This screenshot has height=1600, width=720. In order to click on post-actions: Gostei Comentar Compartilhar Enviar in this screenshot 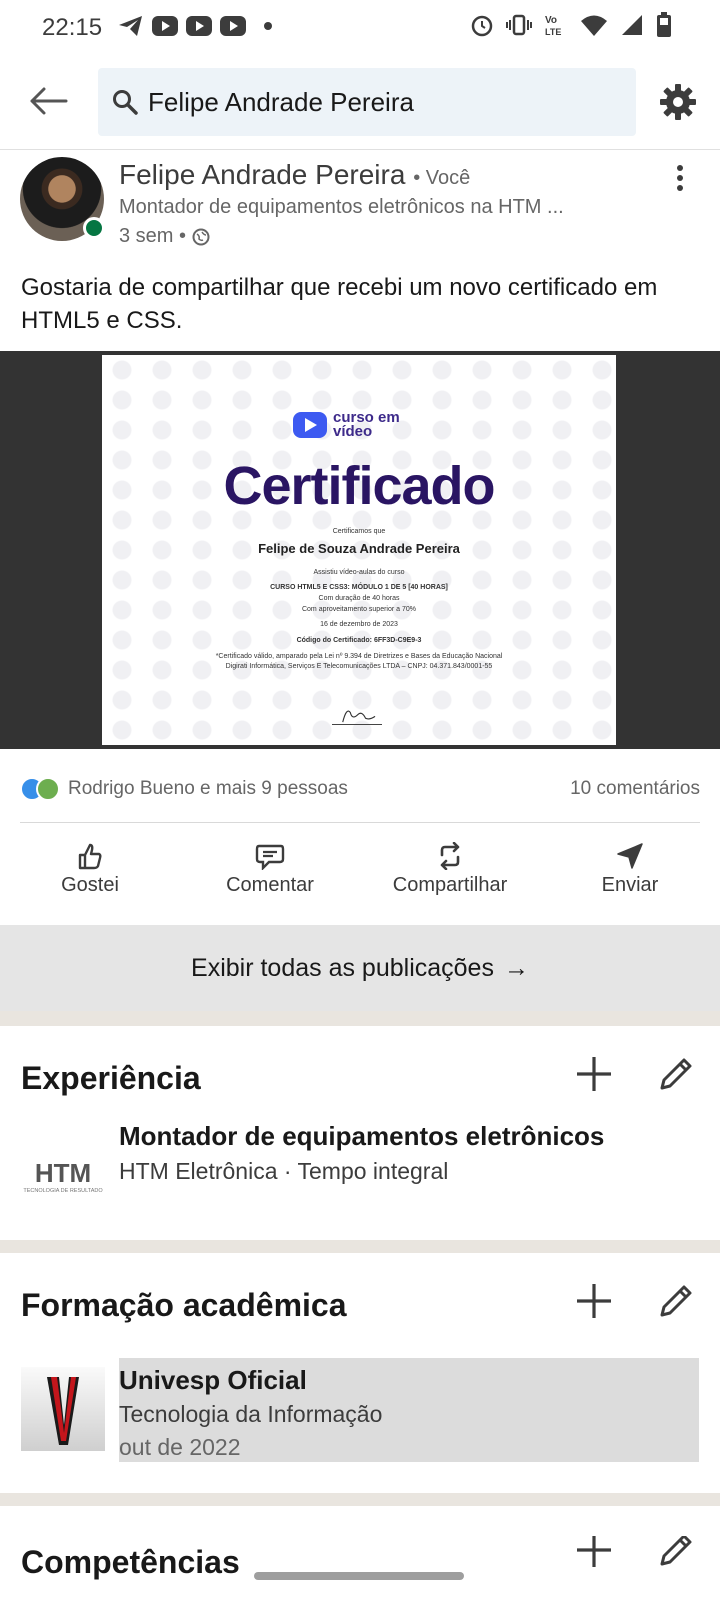, I will do `click(360, 869)`.